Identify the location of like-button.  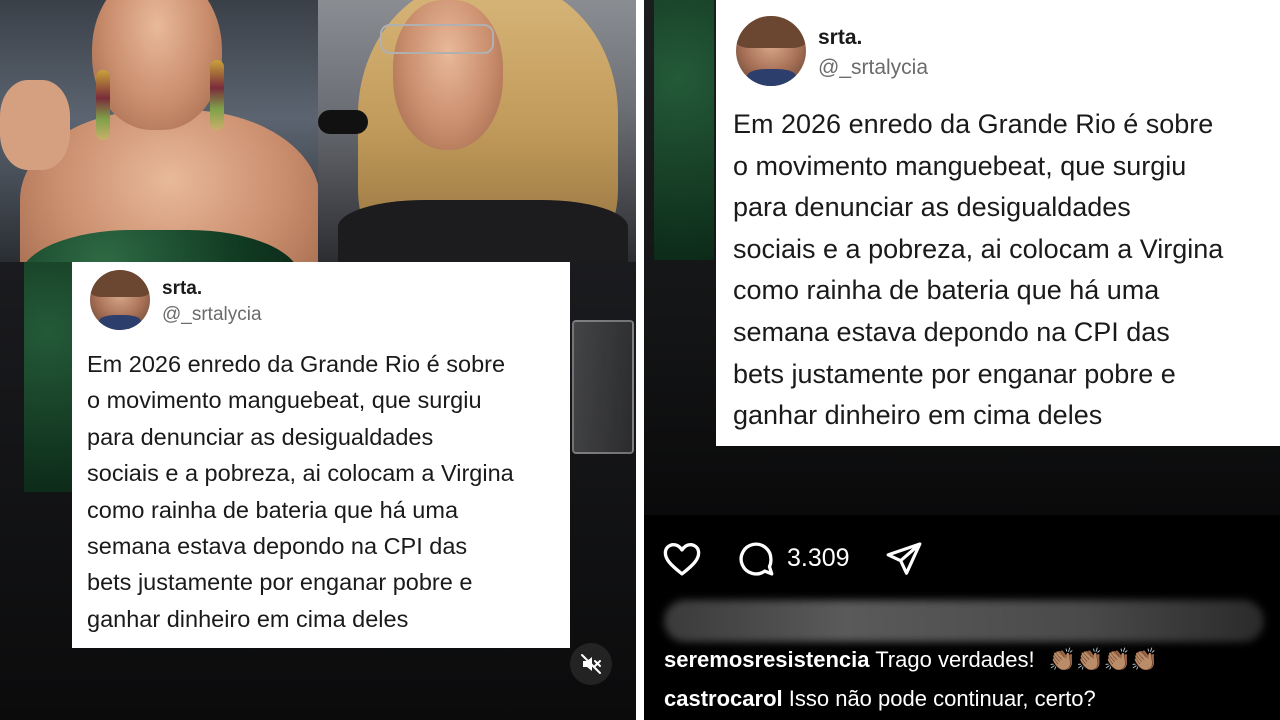
(682, 559).